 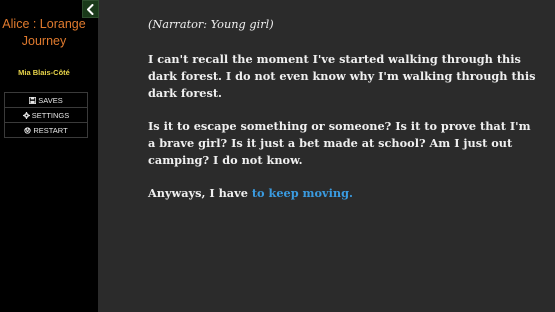 What do you see at coordinates (44, 32) in the screenshot?
I see `game-title: Alice : Lorange Journey` at bounding box center [44, 32].